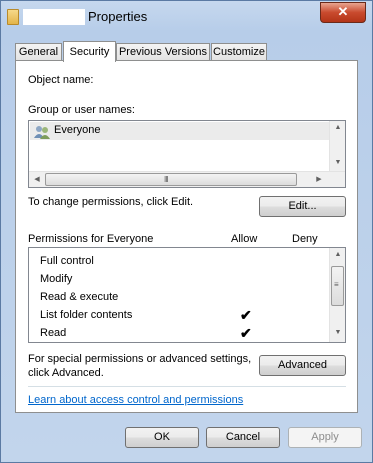 The width and height of the screenshot is (373, 463). I want to click on folder-icon, so click(13, 17).